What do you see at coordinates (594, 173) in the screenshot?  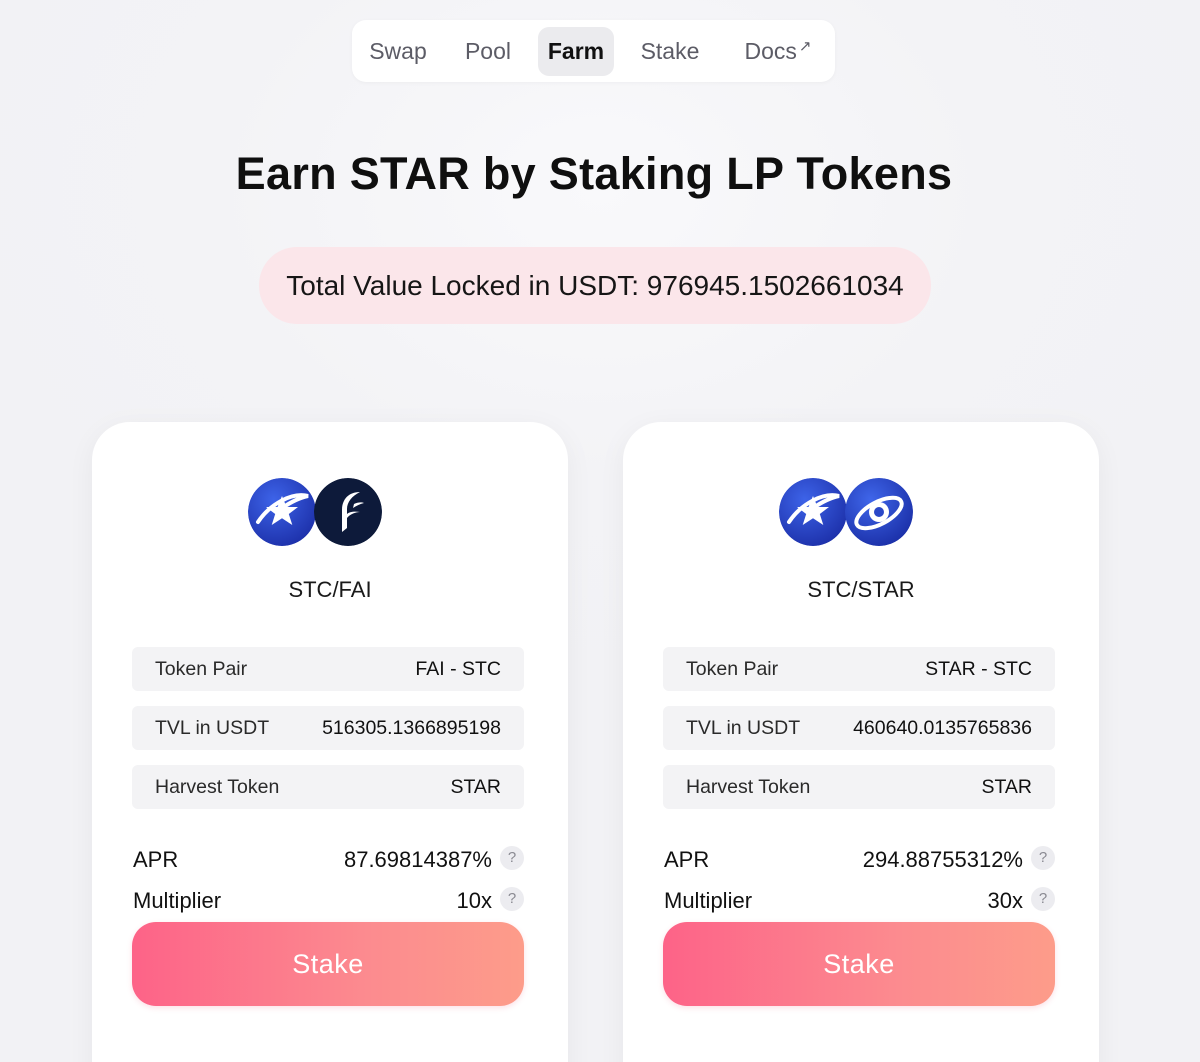 I see `page-title: Earn STAR by Staking LP Tokens` at bounding box center [594, 173].